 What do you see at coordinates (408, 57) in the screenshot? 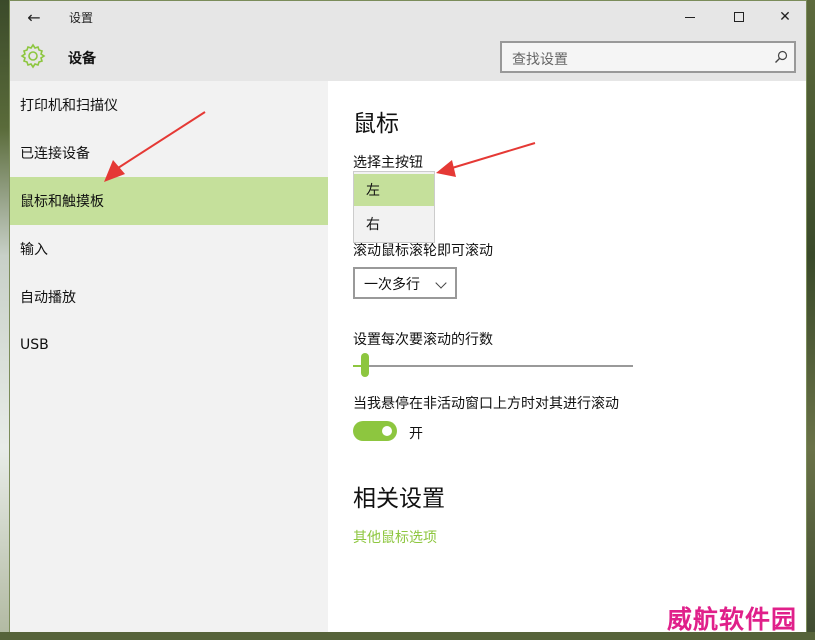
I see `page-header: 设备 查找设置` at bounding box center [408, 57].